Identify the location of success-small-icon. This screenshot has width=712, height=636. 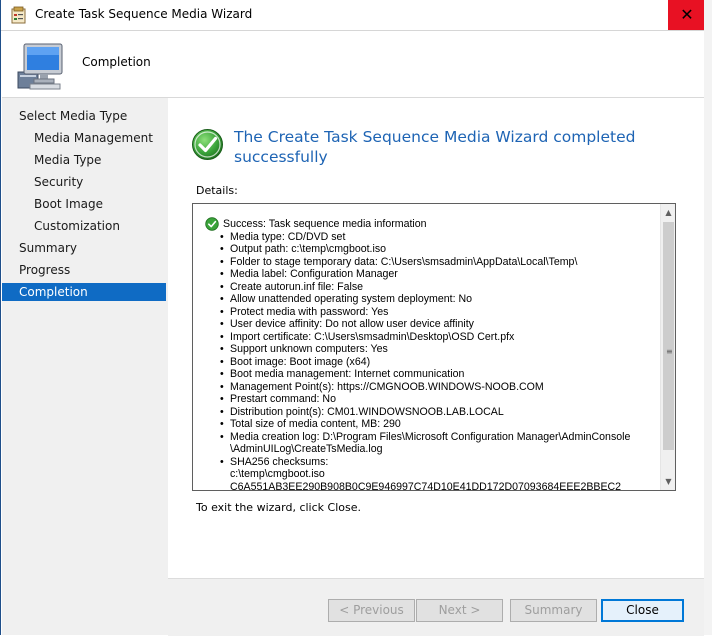
(212, 224).